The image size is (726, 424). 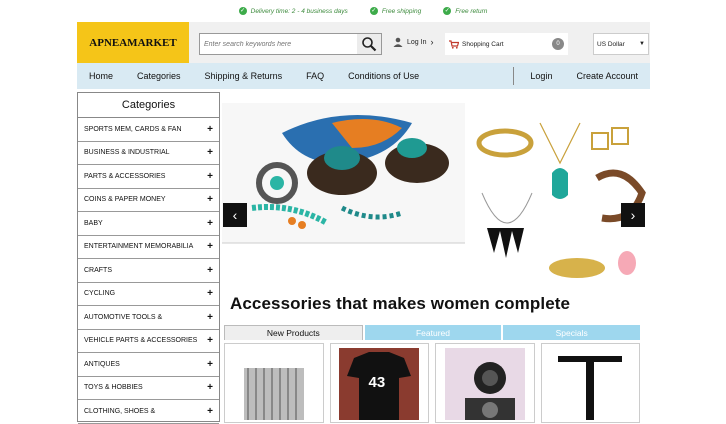 What do you see at coordinates (125, 176) in the screenshot?
I see `category-label: PARTS & ACCESSORIES` at bounding box center [125, 176].